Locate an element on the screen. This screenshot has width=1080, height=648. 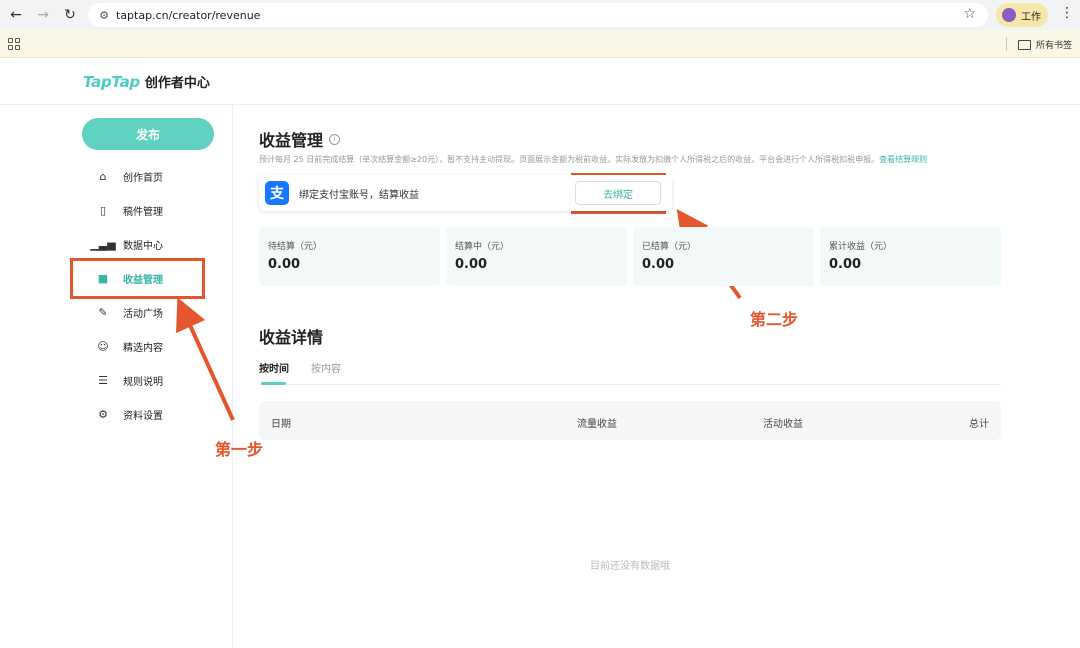
info-icon: i is located at coordinates (335, 139).